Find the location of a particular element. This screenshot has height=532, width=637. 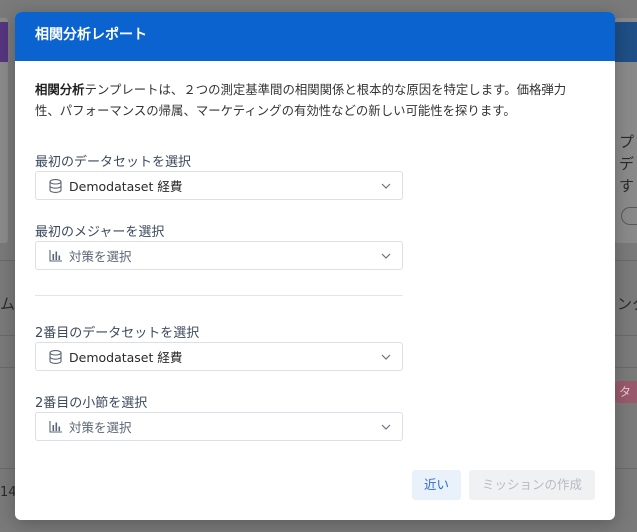

close-button: 近い is located at coordinates (436, 485).